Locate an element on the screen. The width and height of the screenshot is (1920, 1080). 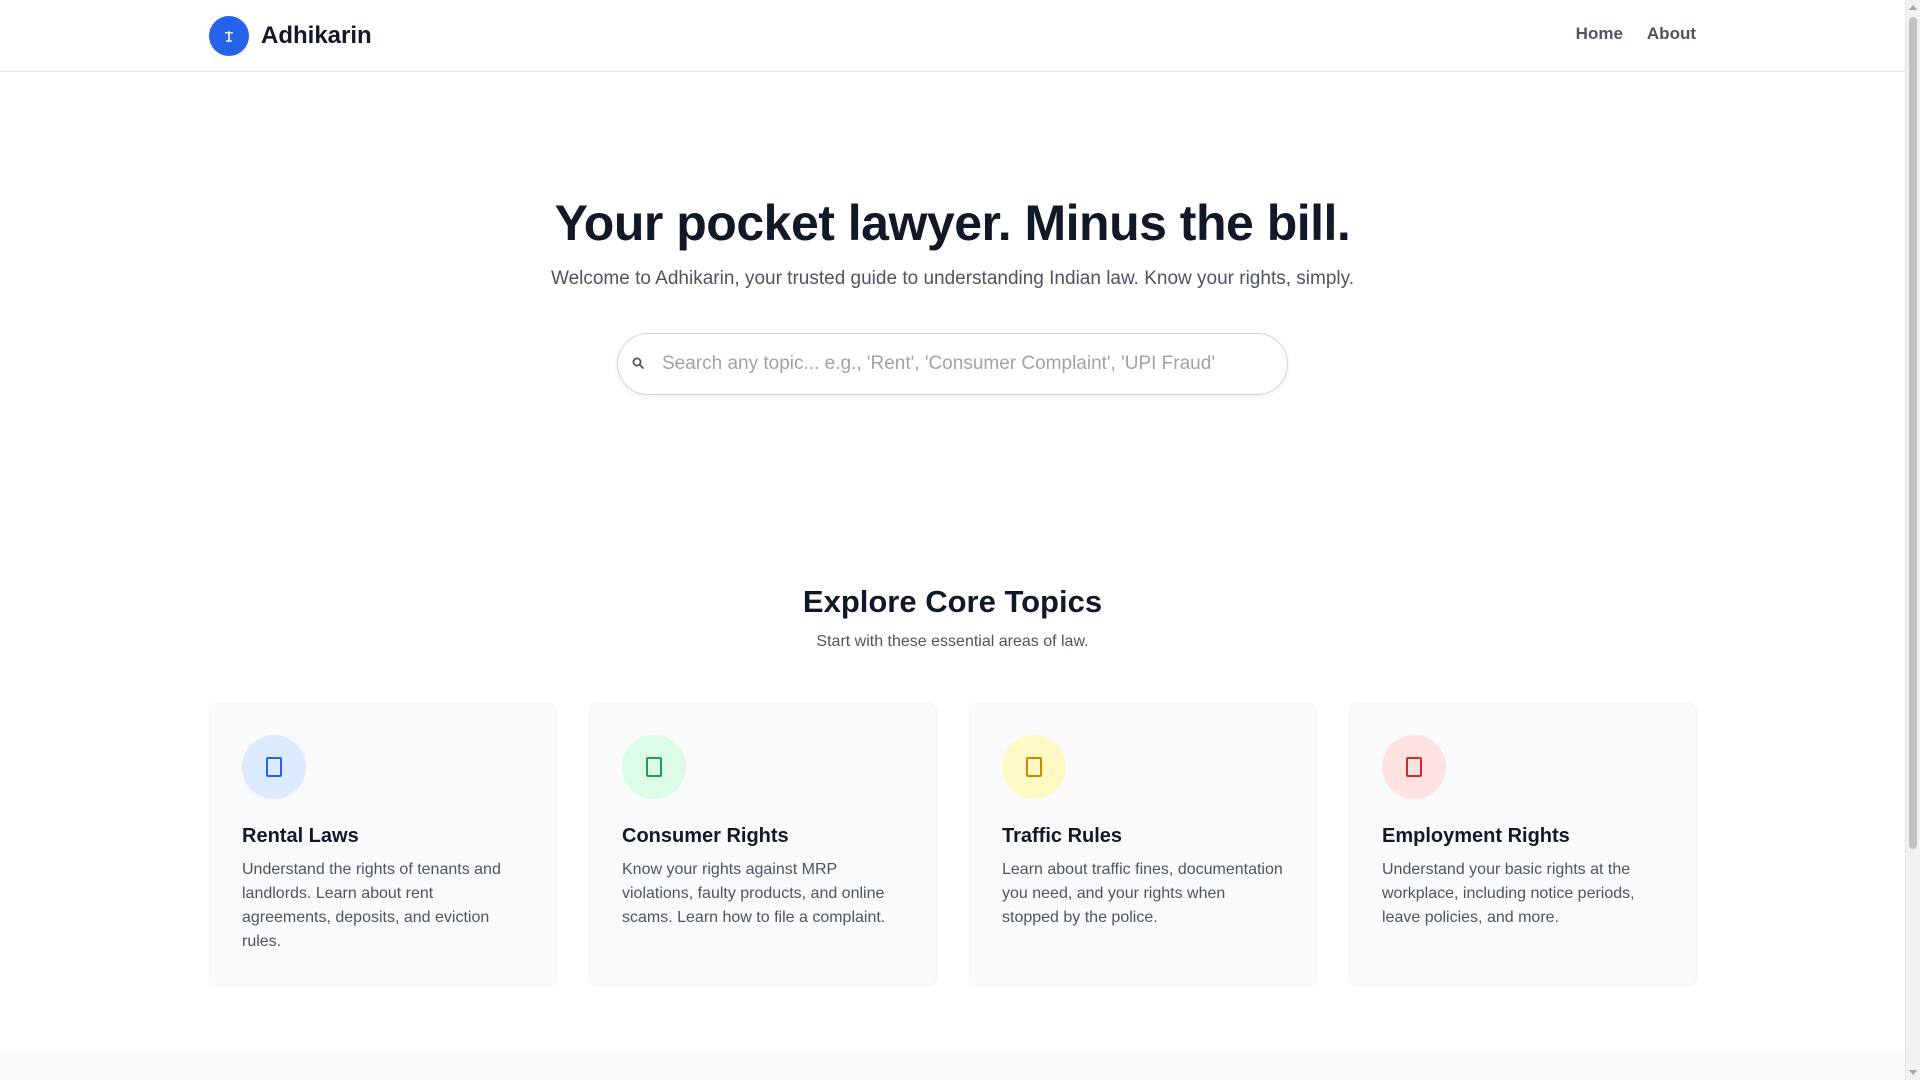
scroll-up-arrow-icon is located at coordinates (1913, 7).